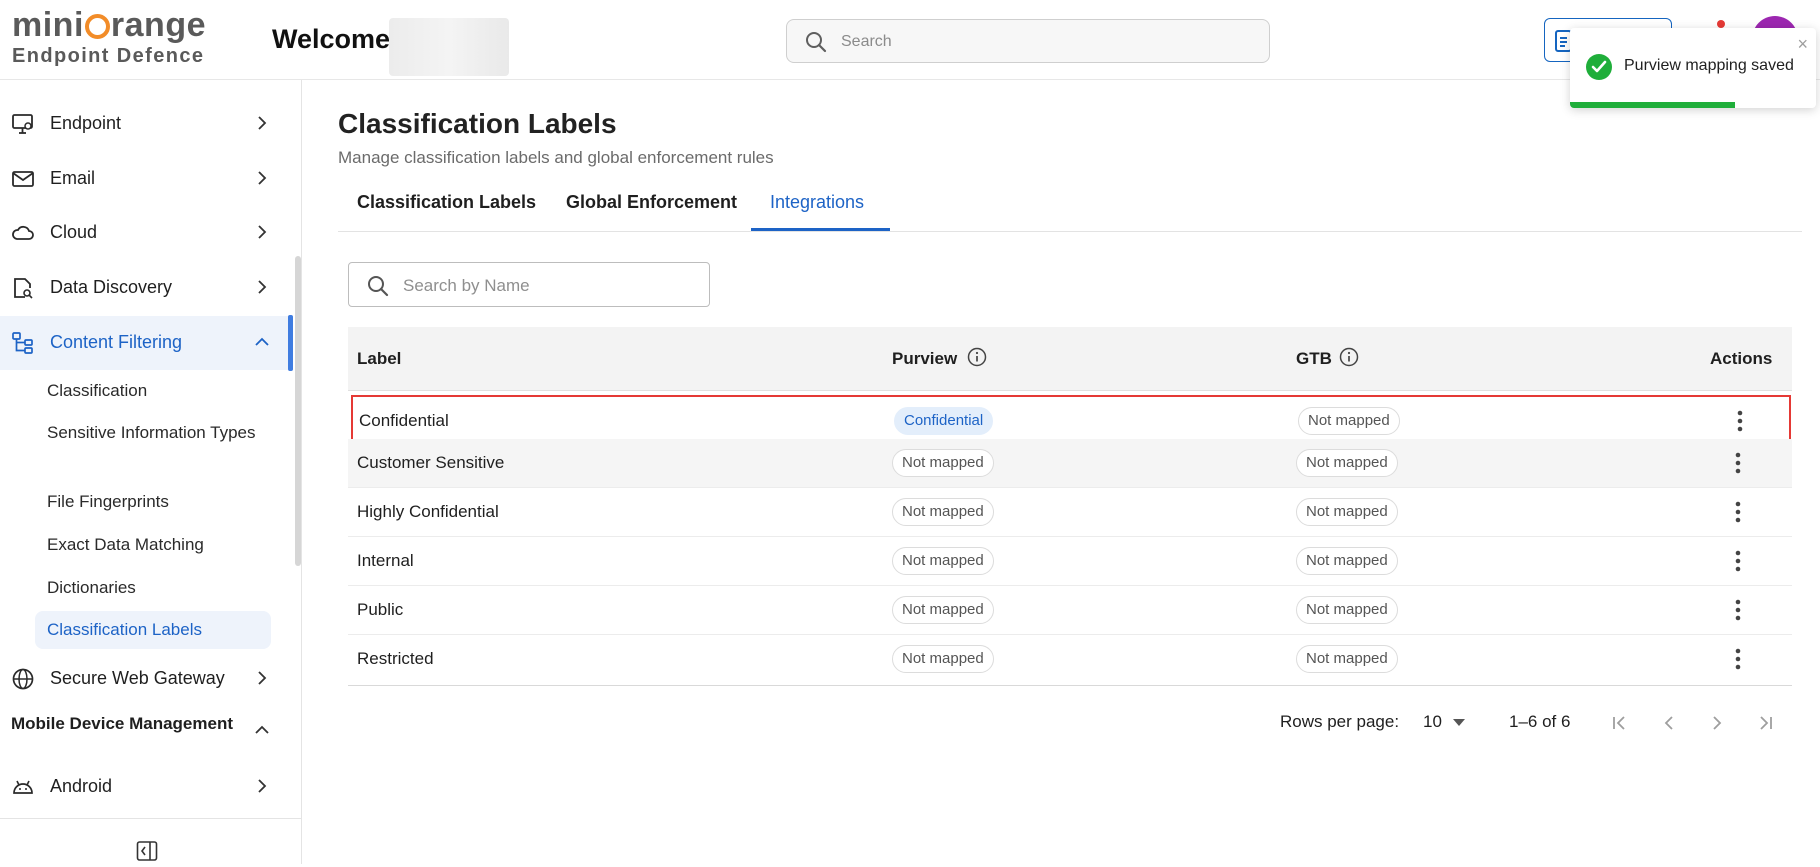 The image size is (1820, 867). What do you see at coordinates (1432, 721) in the screenshot?
I see `rows-per-page-value: 10` at bounding box center [1432, 721].